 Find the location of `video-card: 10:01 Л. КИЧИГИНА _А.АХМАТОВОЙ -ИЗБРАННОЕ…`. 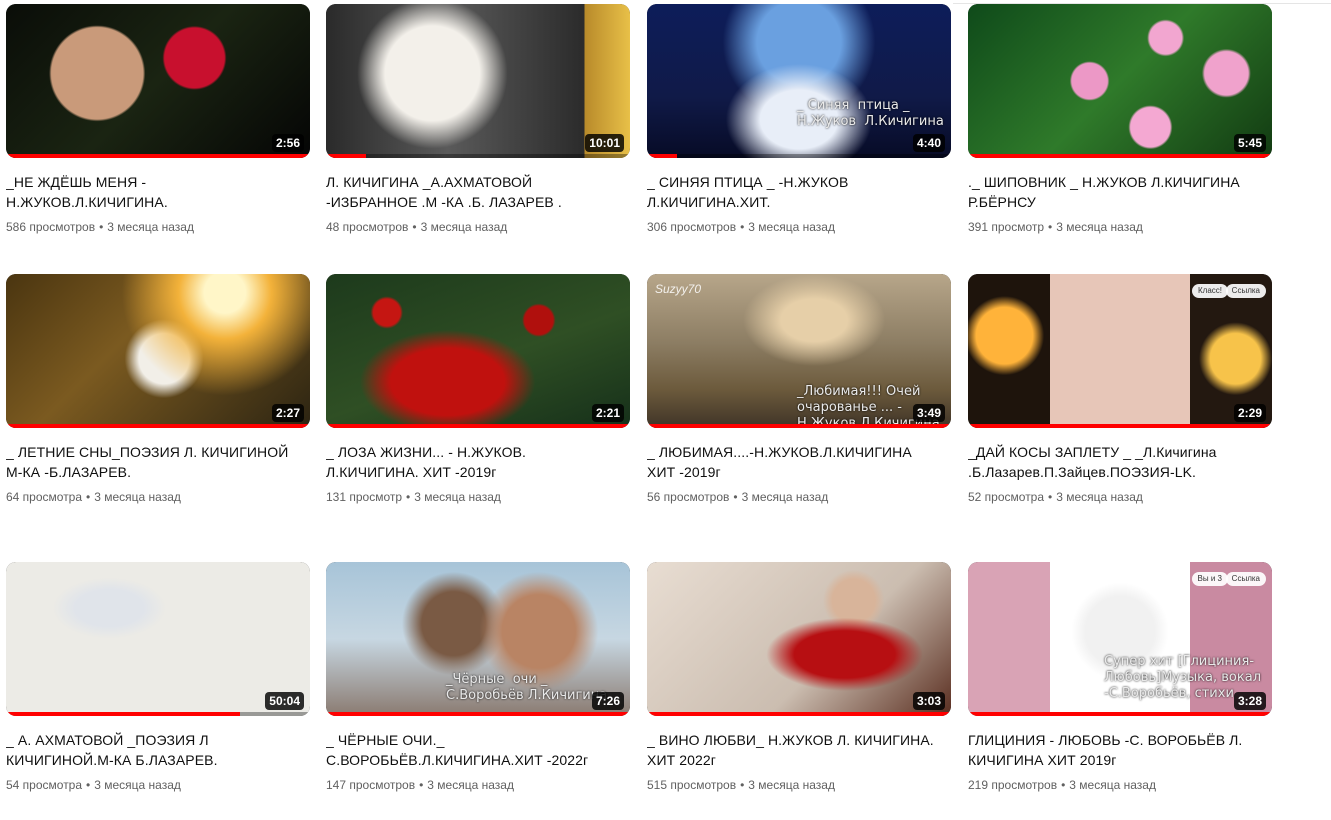

video-card: 10:01 Л. КИЧИГИНА _А.АХМАТОВОЙ -ИЗБРАННОЕ… is located at coordinates (478, 120).